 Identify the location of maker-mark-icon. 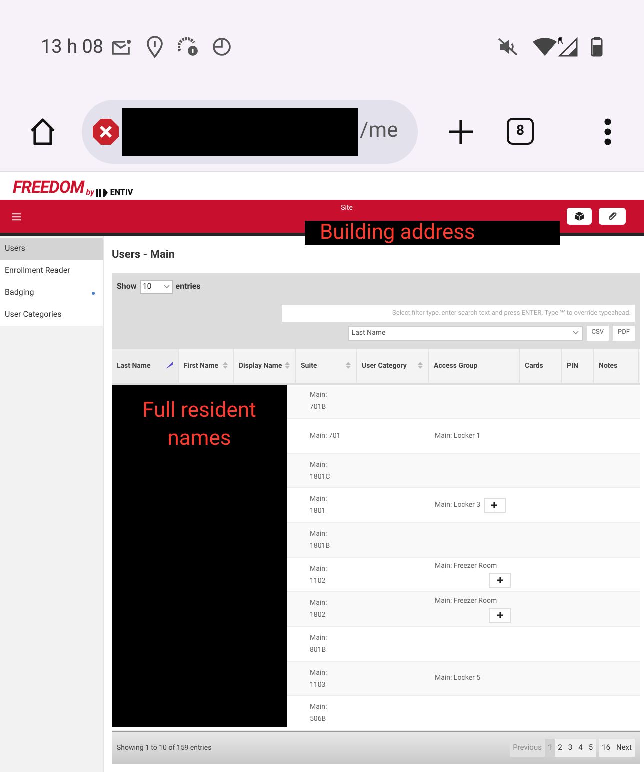
(102, 193).